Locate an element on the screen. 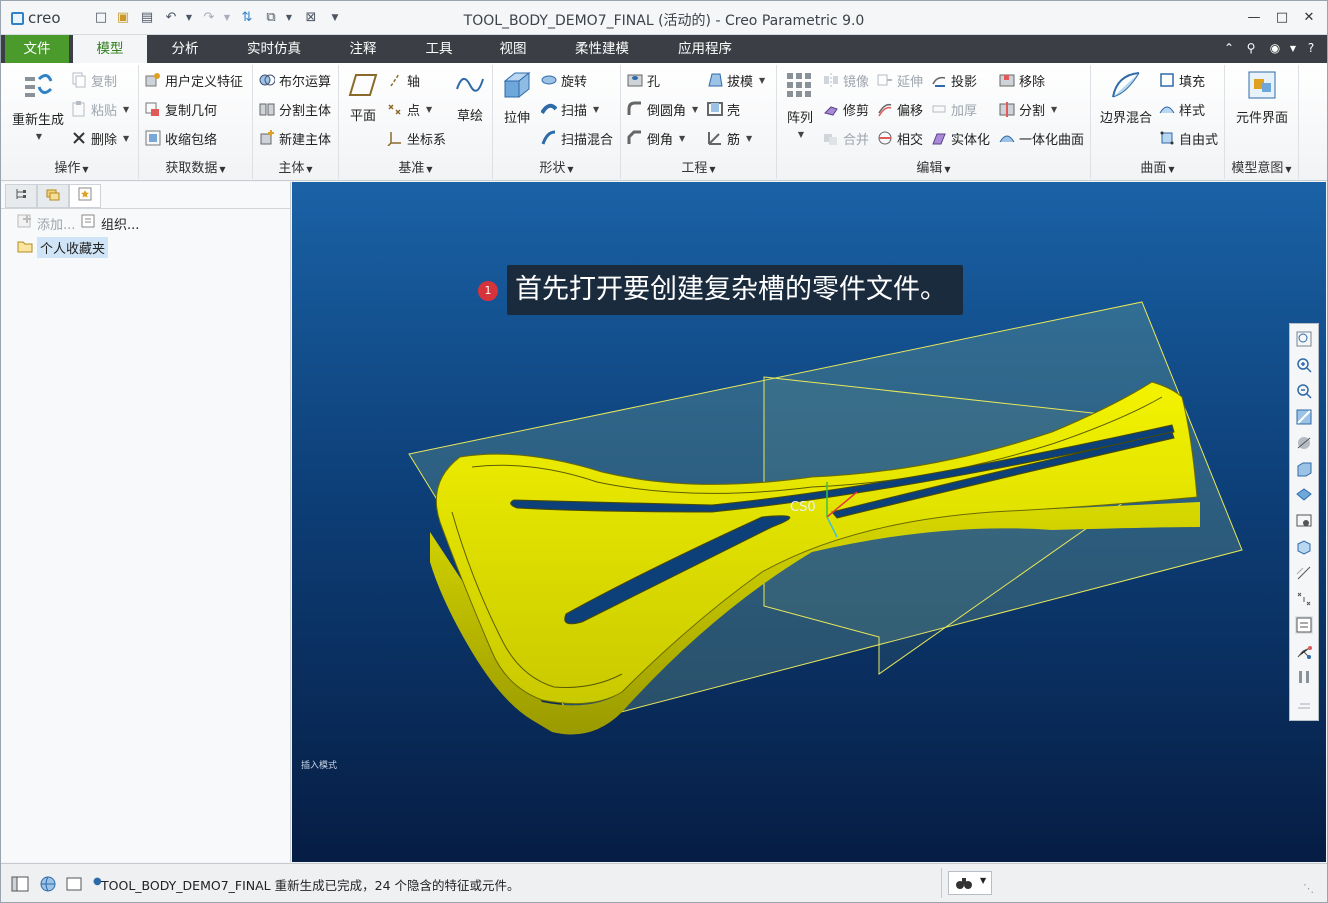  zoom-in-icon is located at coordinates (1304, 365).